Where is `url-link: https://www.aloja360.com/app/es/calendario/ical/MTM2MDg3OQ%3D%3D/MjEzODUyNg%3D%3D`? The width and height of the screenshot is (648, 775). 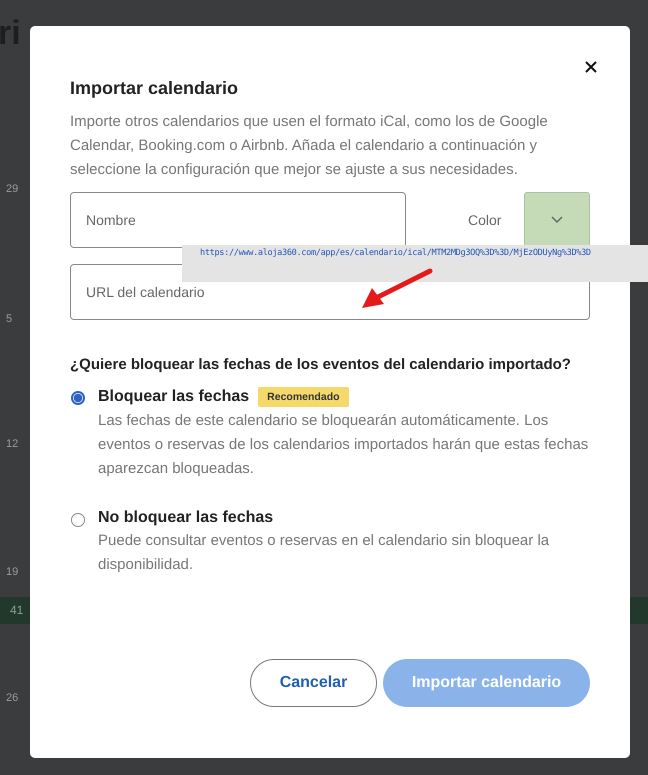
url-link: https://www.aloja360.com/app/es/calendario/ical/MTM2MDg3OQ%3D%3D/MjEzODUyNg%3D%3D is located at coordinates (395, 253).